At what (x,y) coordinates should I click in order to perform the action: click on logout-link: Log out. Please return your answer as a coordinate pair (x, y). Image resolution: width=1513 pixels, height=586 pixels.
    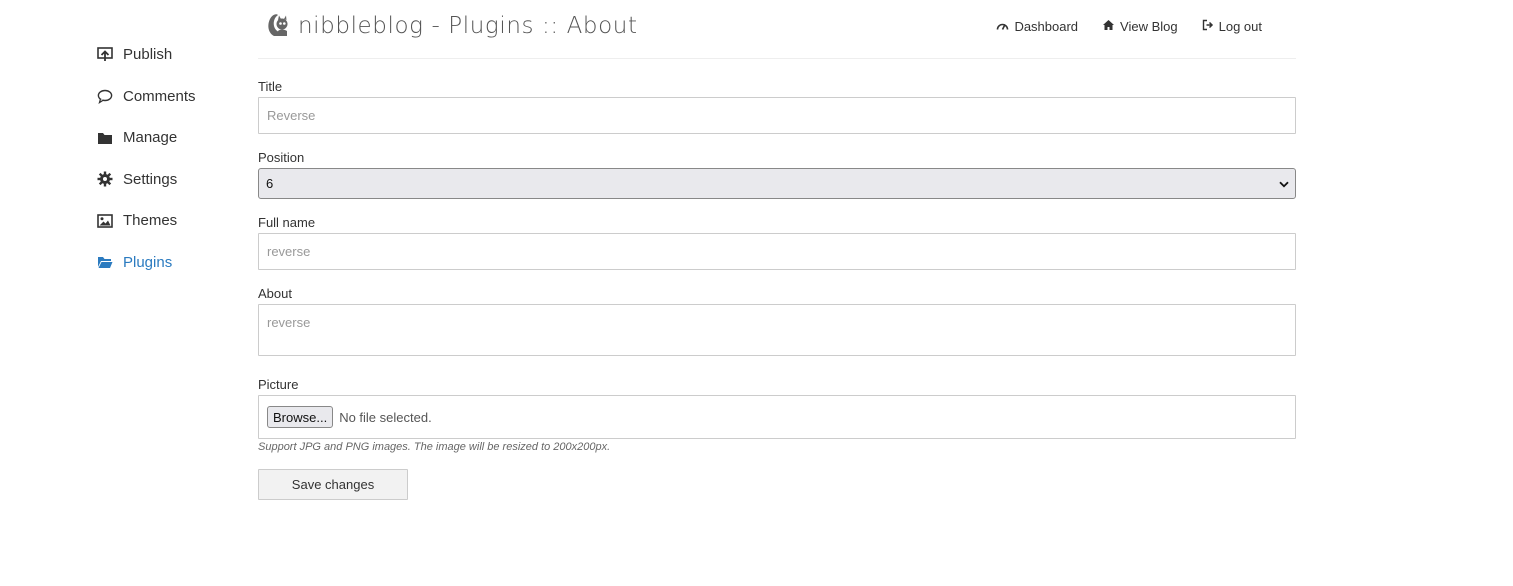
    Looking at the image, I should click on (1232, 26).